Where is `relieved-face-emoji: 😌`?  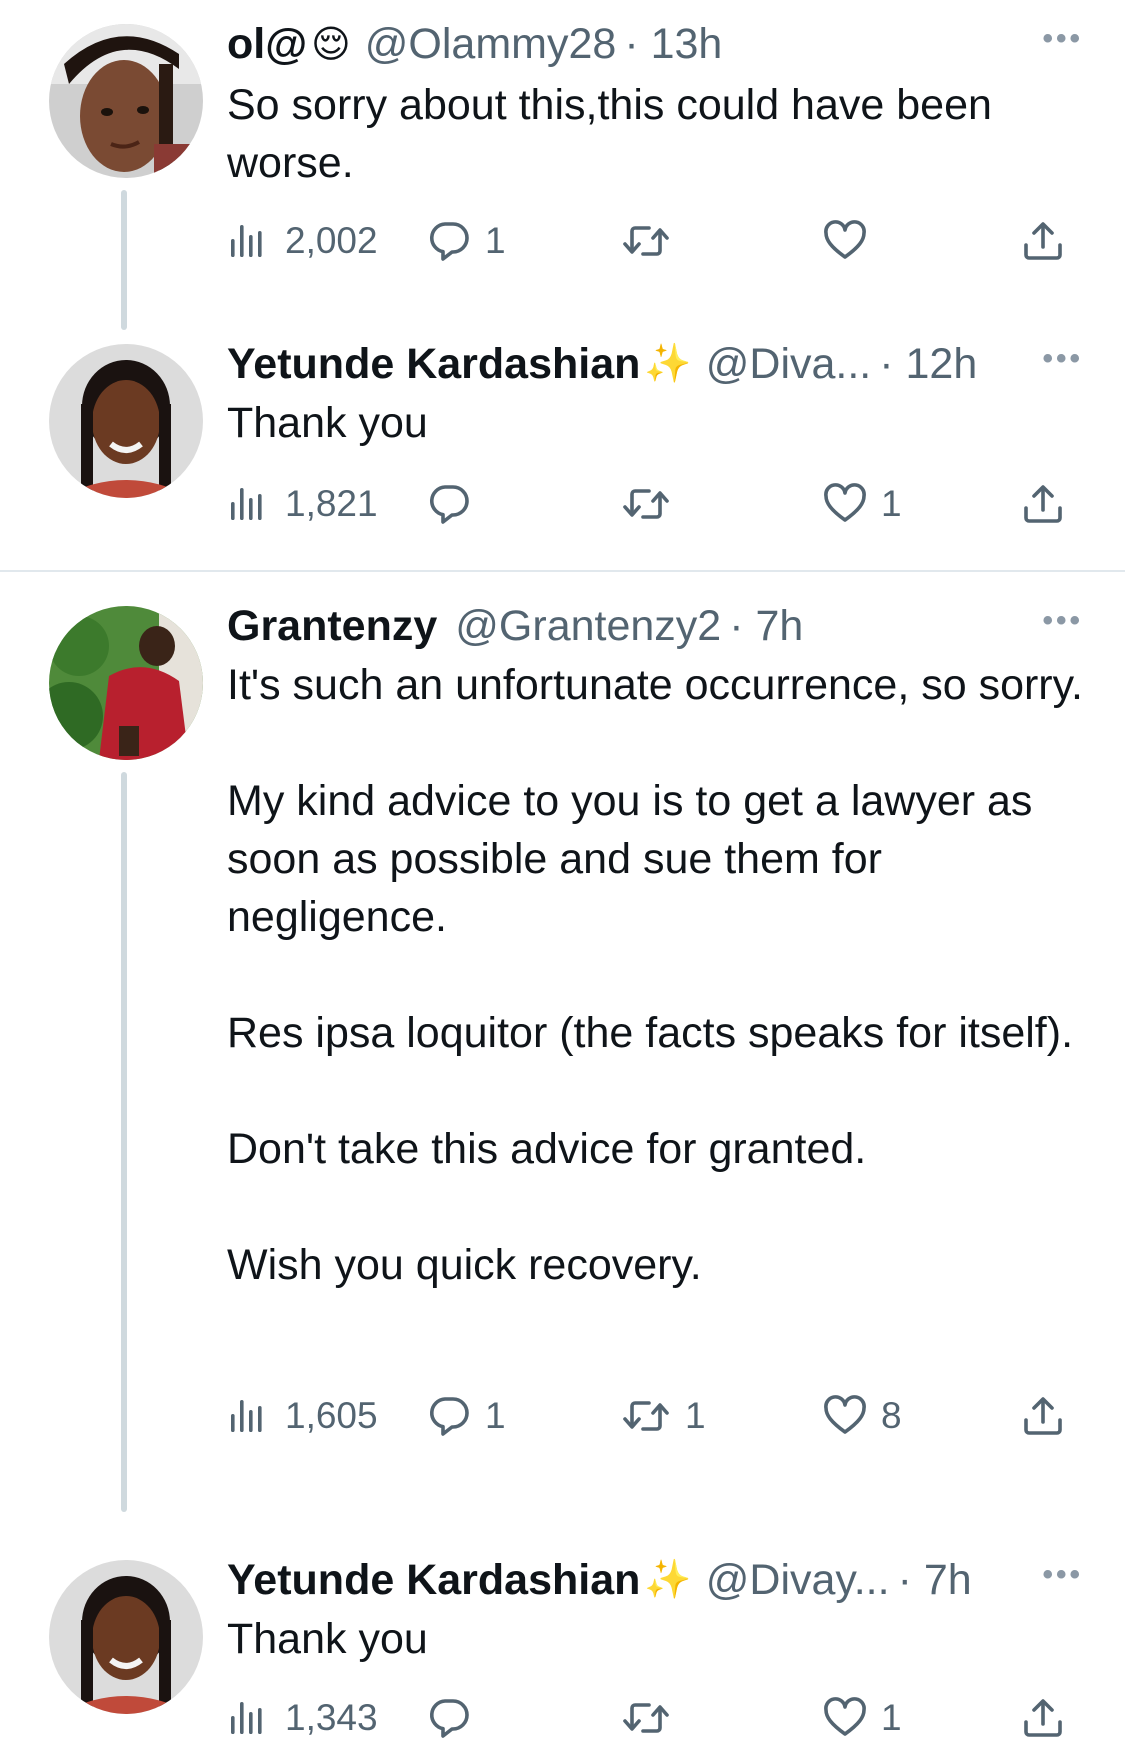 relieved-face-emoji: 😌 is located at coordinates (331, 44).